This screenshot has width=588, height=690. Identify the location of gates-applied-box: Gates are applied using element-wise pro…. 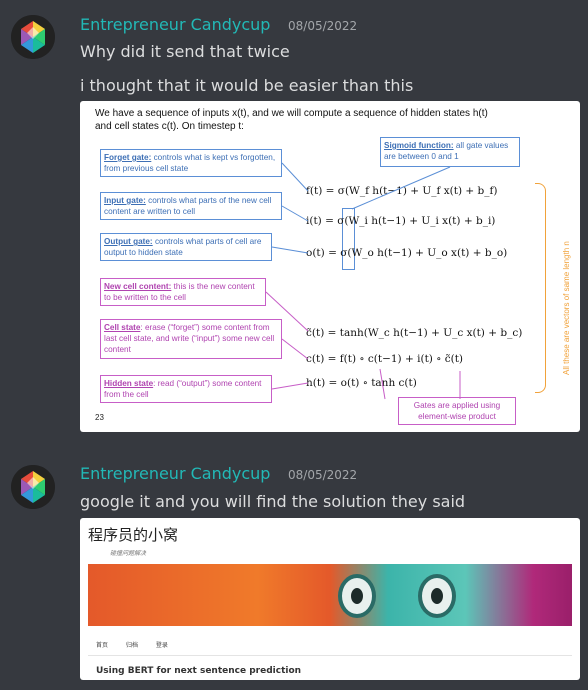
(457, 411).